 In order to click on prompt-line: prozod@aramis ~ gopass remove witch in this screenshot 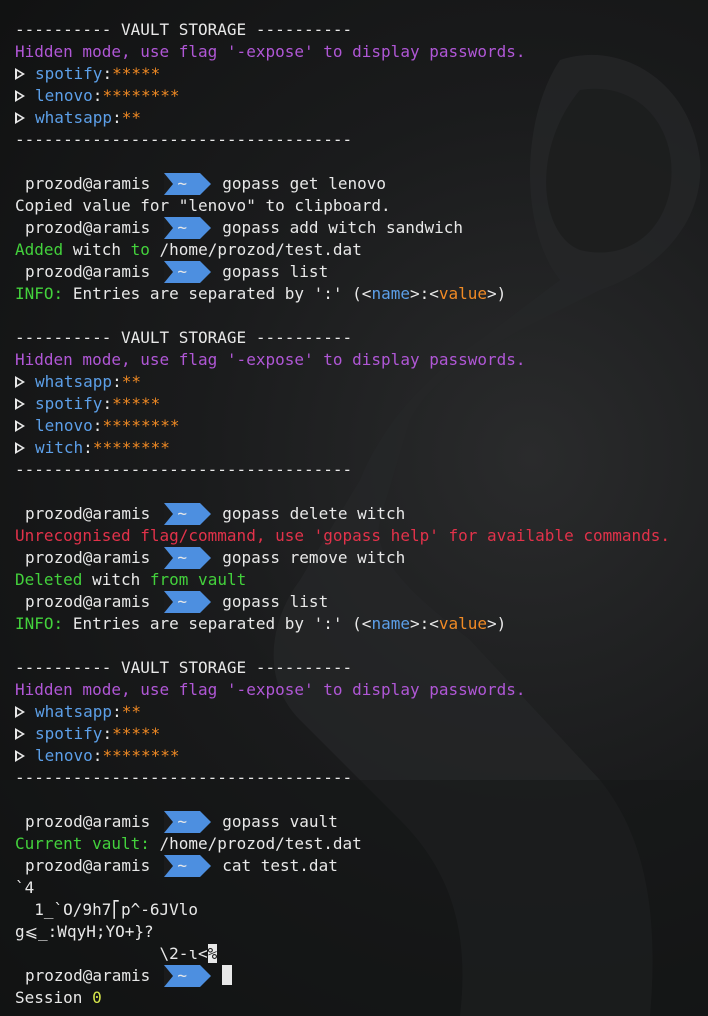, I will do `click(360, 558)`.